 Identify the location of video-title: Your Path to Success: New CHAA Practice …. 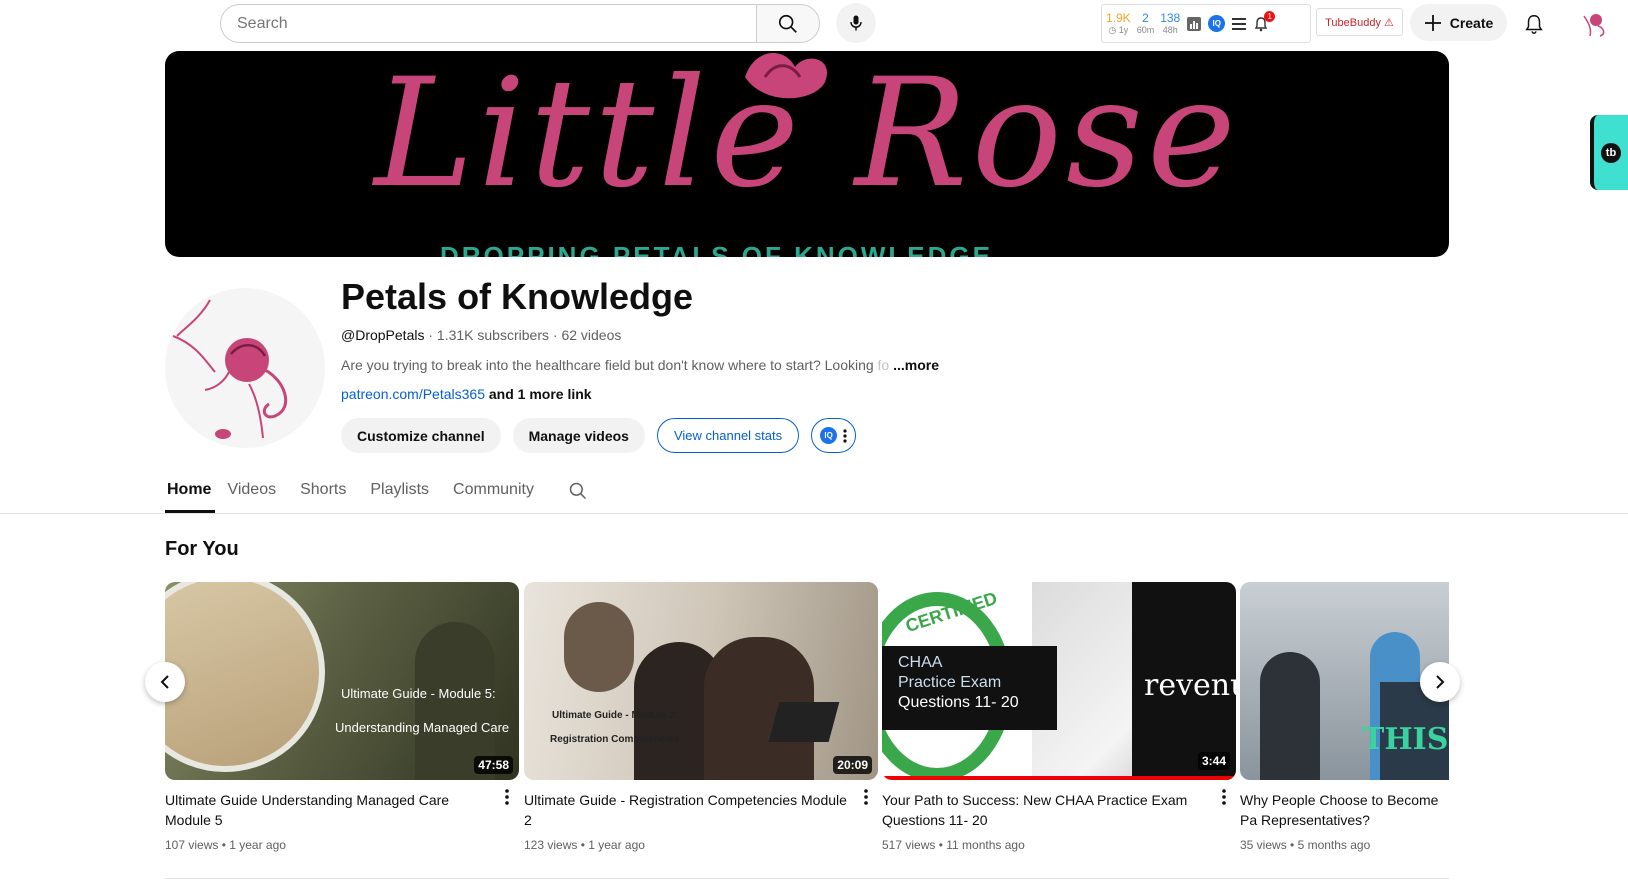
(1059, 810).